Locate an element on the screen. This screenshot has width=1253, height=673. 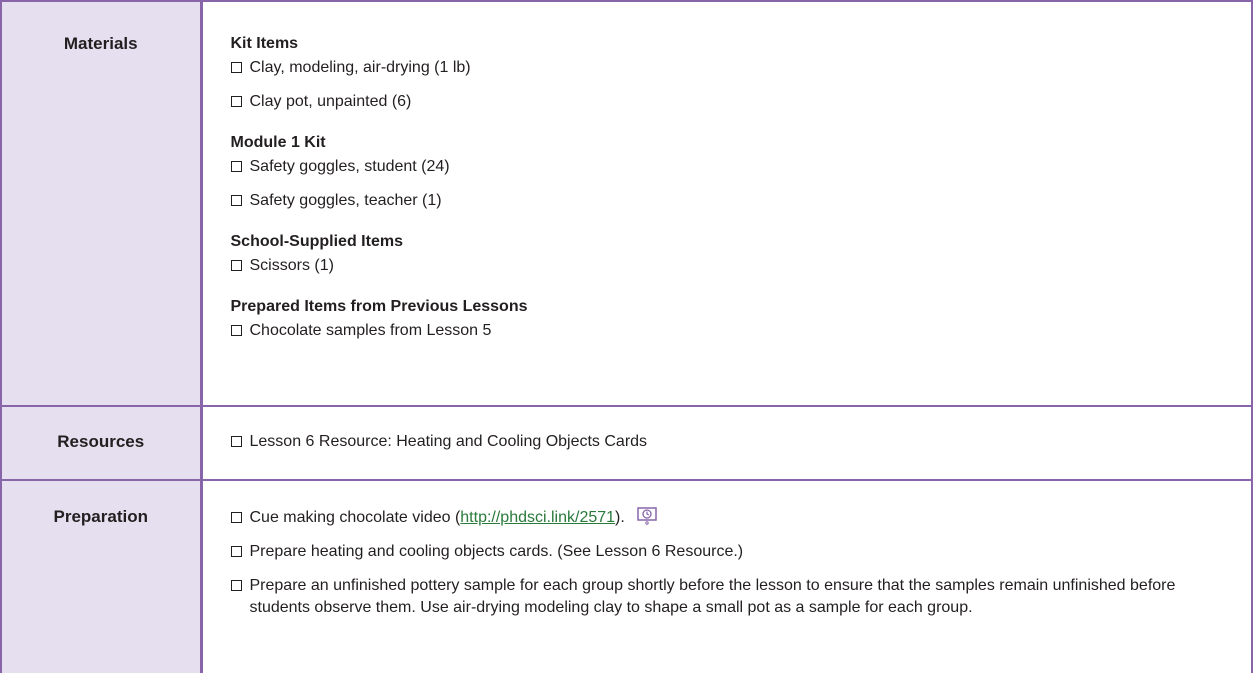
group-title: Module 1 Kit is located at coordinates (278, 142).